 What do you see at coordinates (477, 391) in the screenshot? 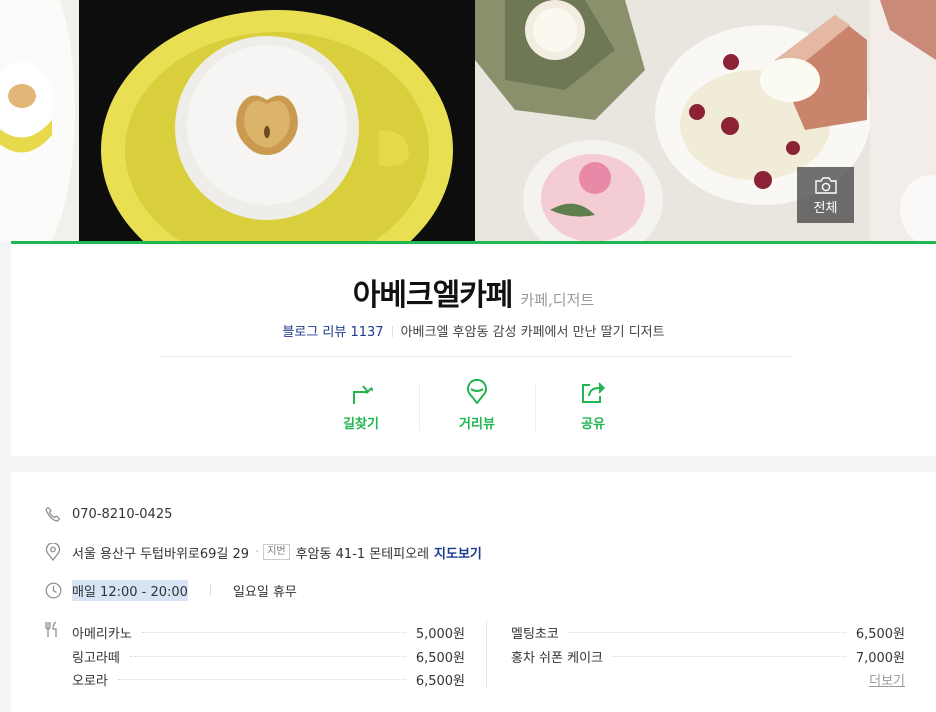
I see `street-view-icon` at bounding box center [477, 391].